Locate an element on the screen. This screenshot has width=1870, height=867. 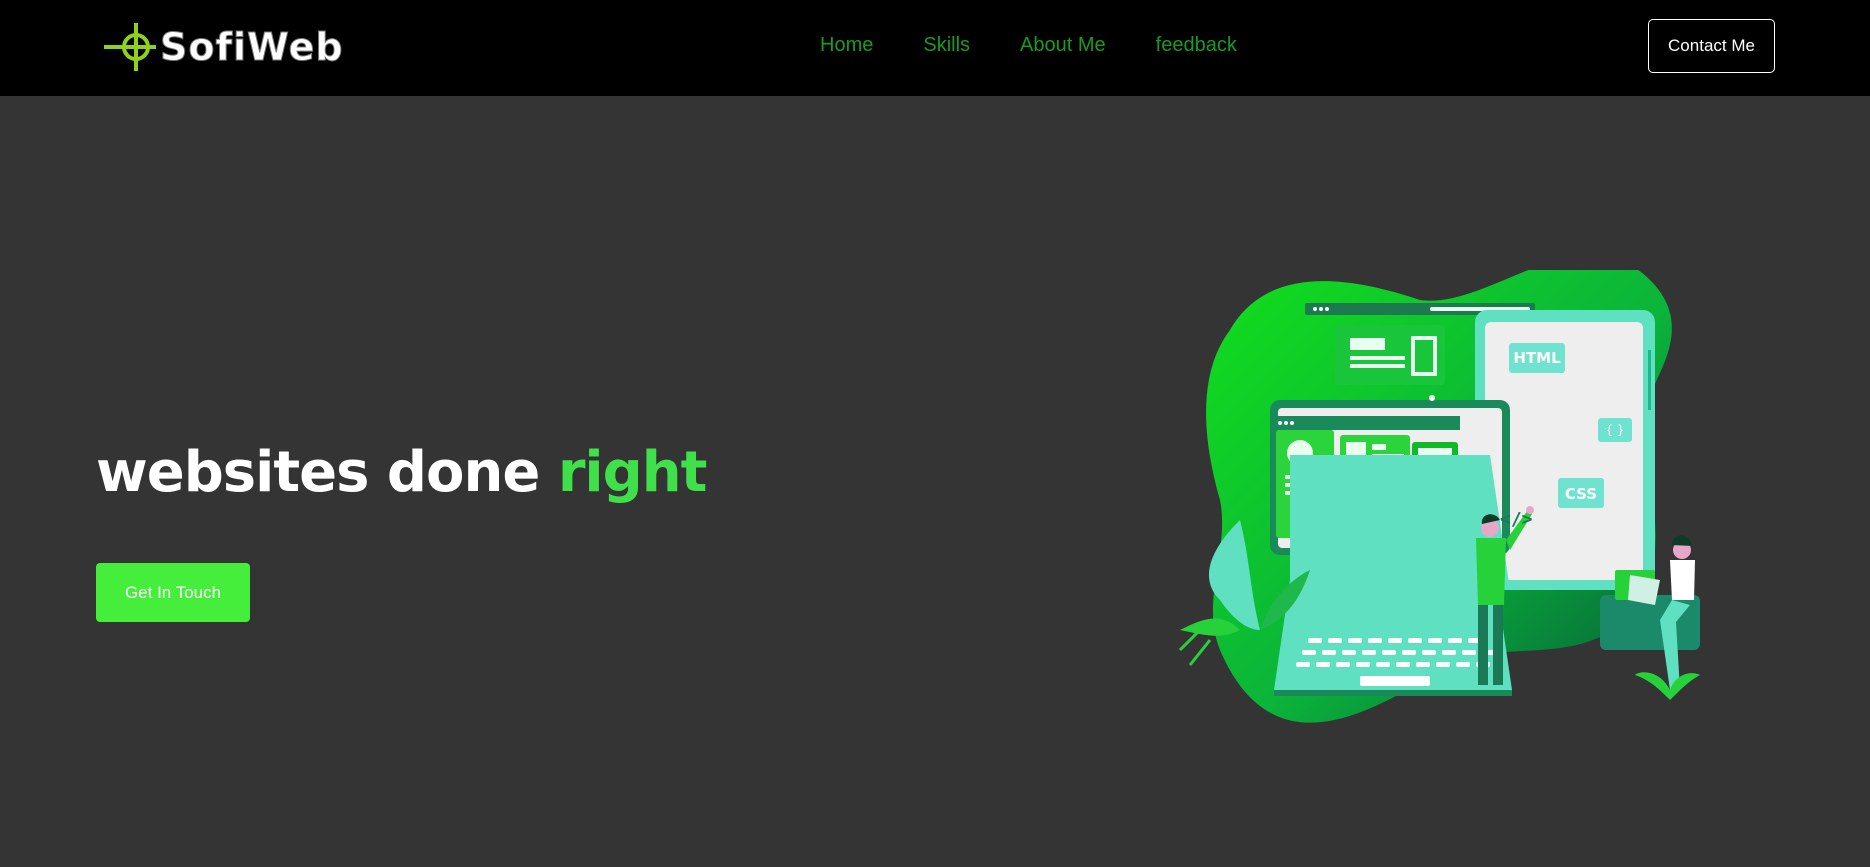
developer-illustration: HTML { } CSS </> is located at coordinates (1439, 496).